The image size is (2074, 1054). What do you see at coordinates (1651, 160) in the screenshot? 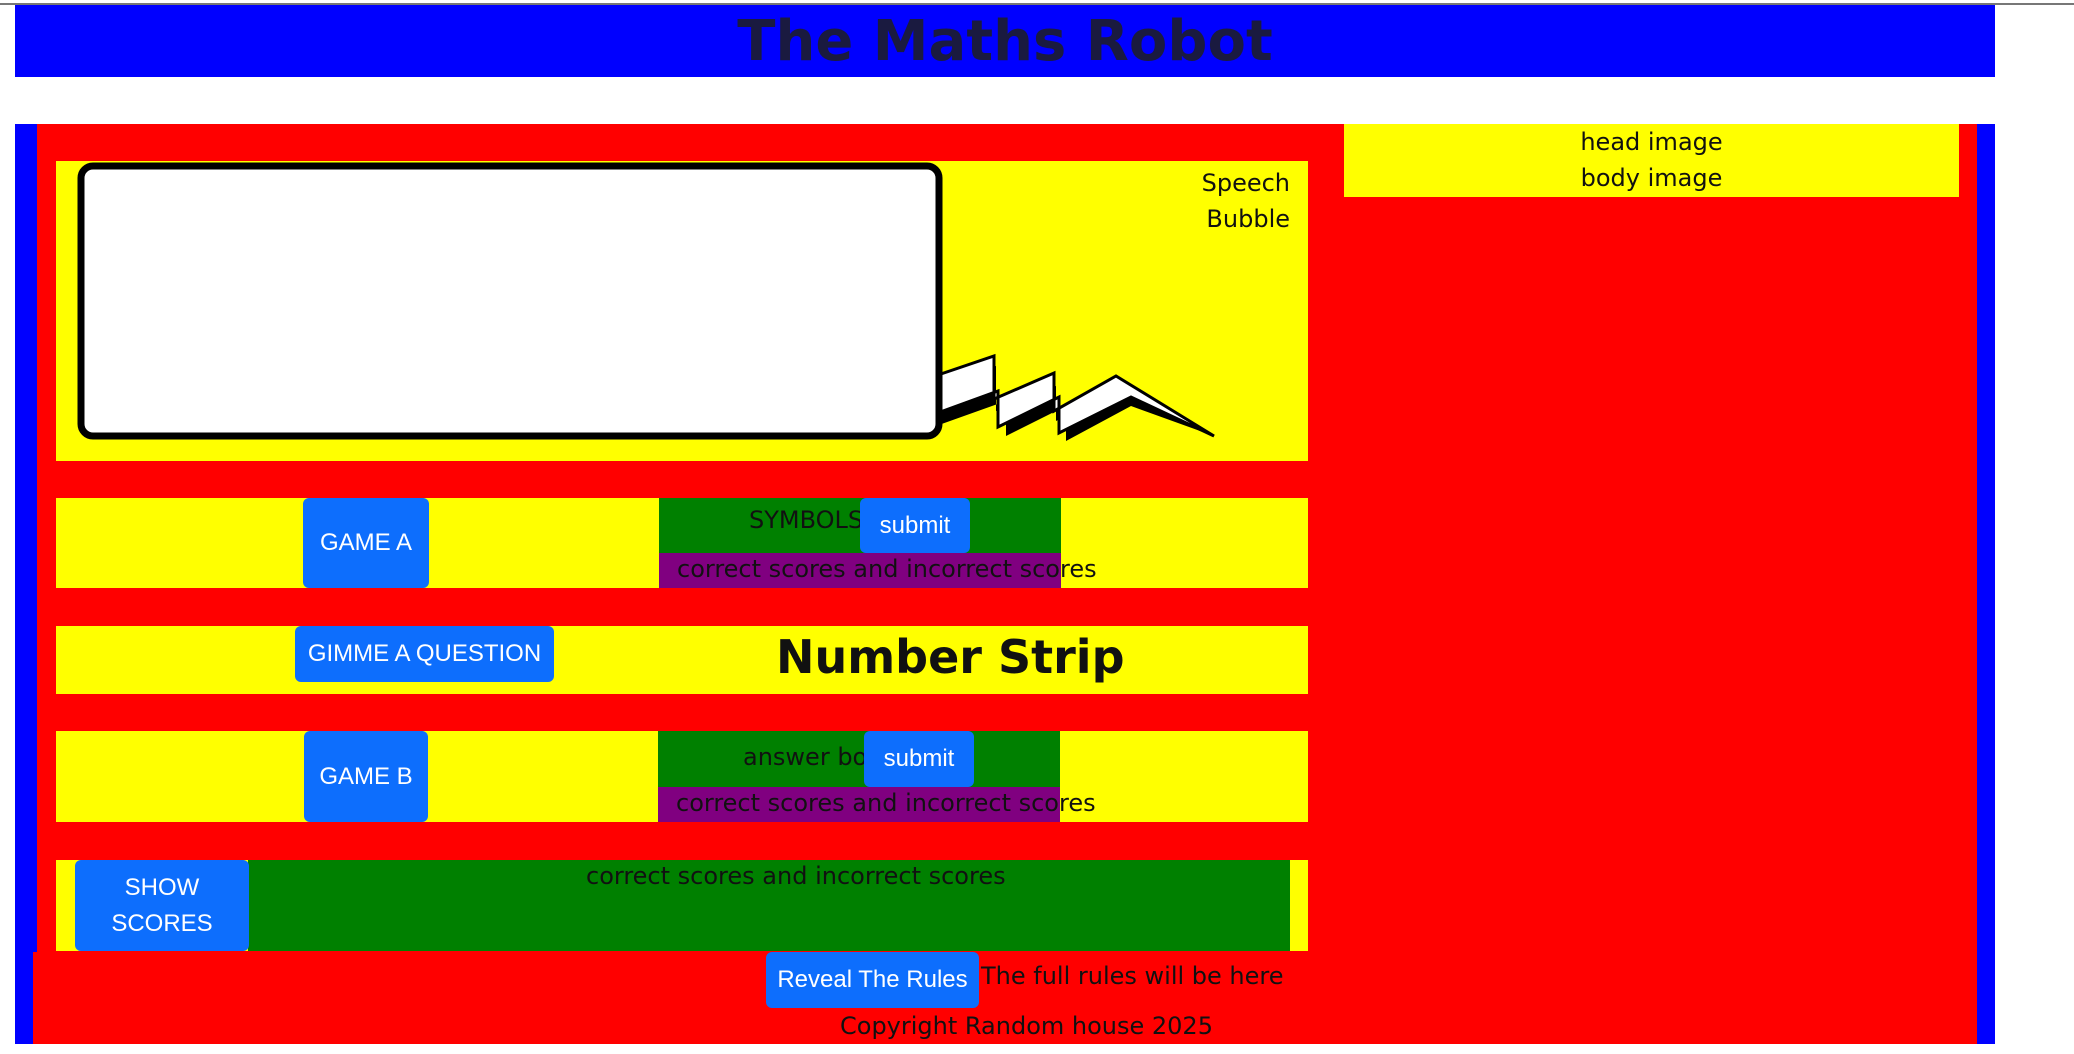
I see `robot-image-panel: head image body image` at bounding box center [1651, 160].